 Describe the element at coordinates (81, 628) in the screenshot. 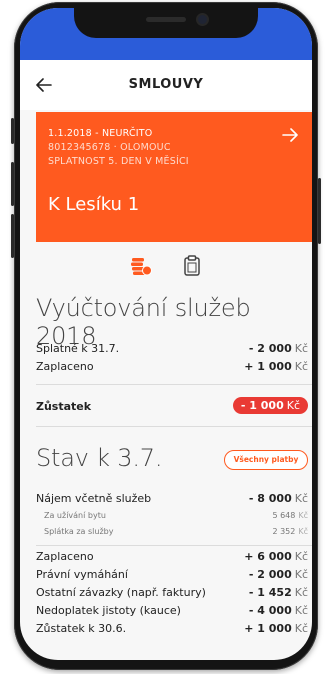

I see `row-label: Zůstatek k 30.6.` at that location.